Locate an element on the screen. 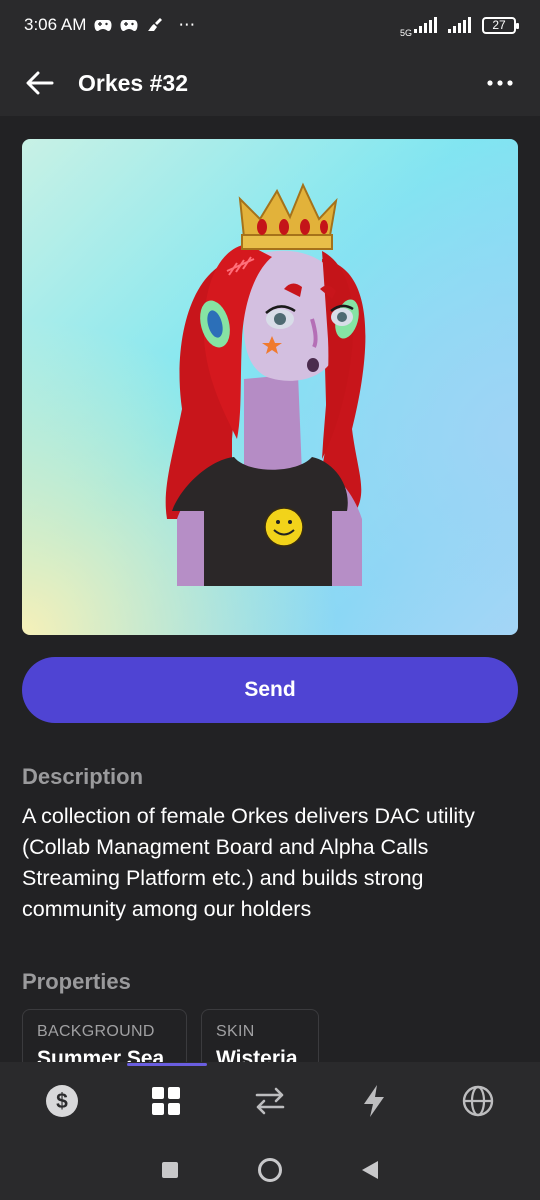  swap-icon is located at coordinates (270, 1101).